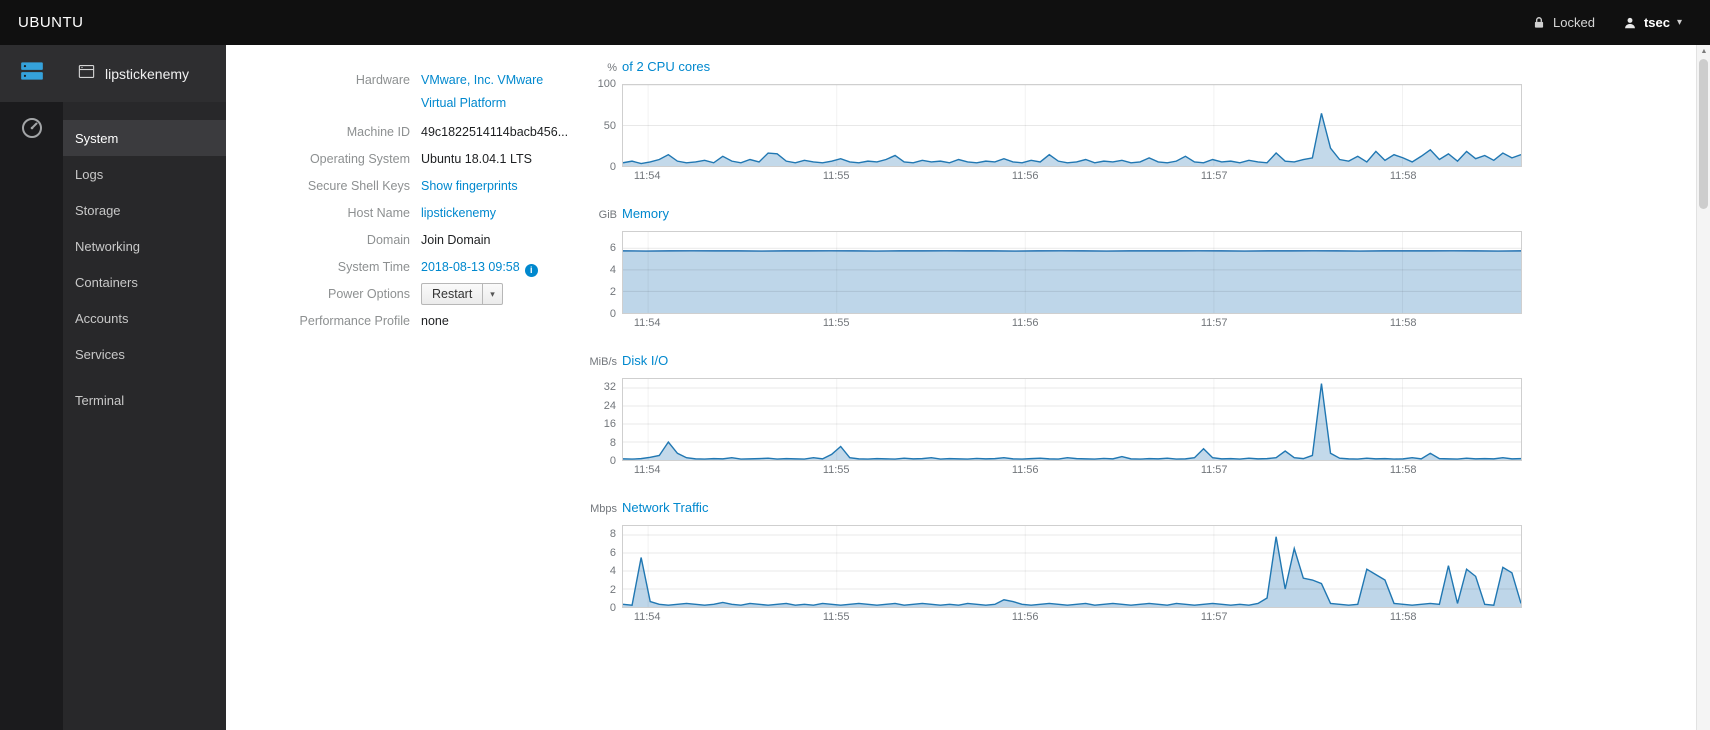 The height and width of the screenshot is (730, 1710). I want to click on disk-io-x-axis: 11:54 11:55 11:56 11:57 11:58, so click(1072, 469).